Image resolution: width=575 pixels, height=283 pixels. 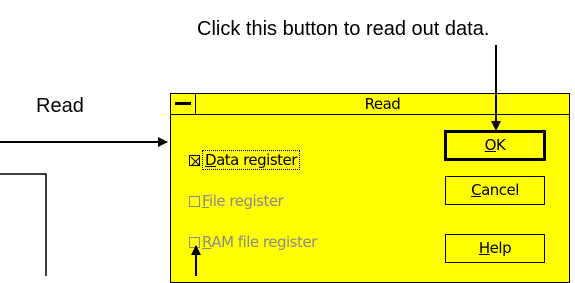 I want to click on file-register-checkbox: File register, so click(x=236, y=201).